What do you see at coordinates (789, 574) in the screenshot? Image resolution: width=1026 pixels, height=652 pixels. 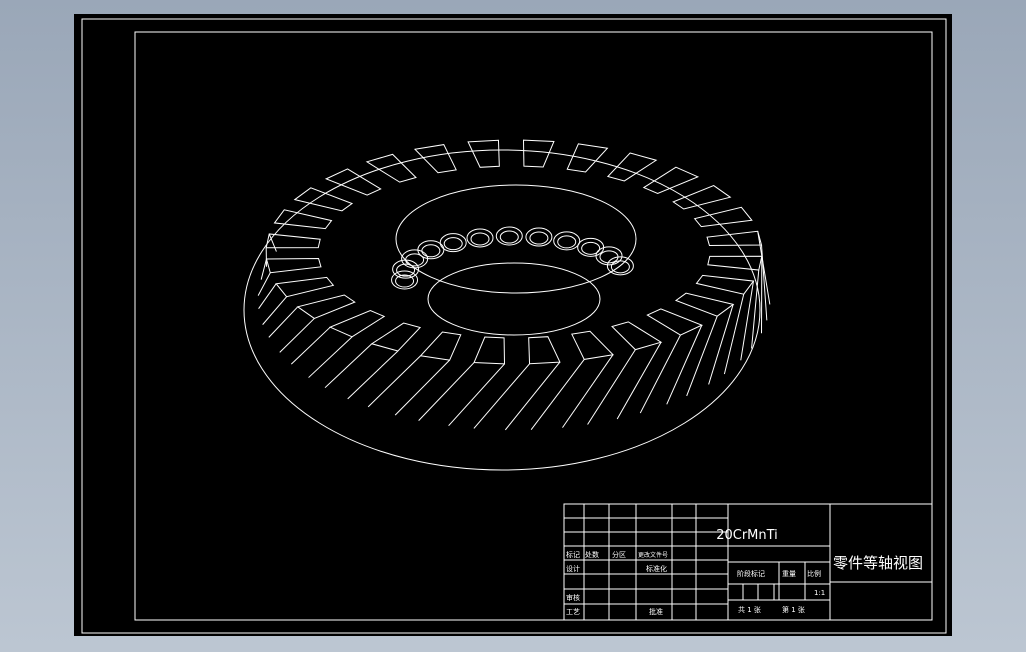 I see `label-weight: 重量` at bounding box center [789, 574].